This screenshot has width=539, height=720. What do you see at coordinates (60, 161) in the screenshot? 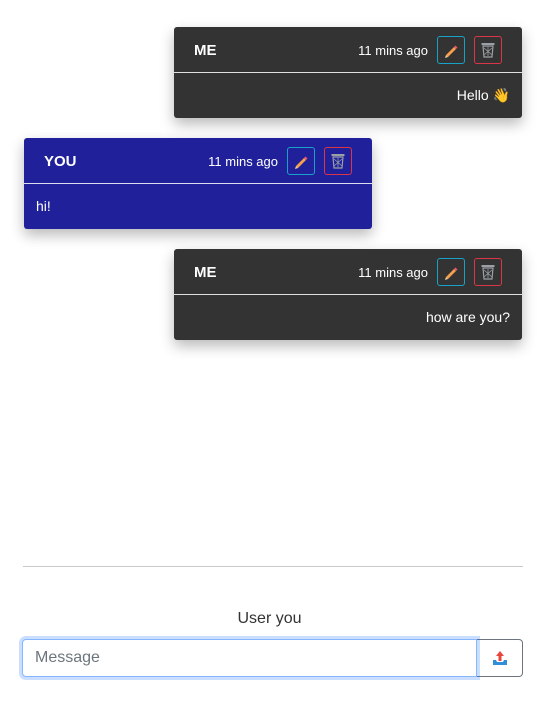
I see `message-sender: YOU` at bounding box center [60, 161].